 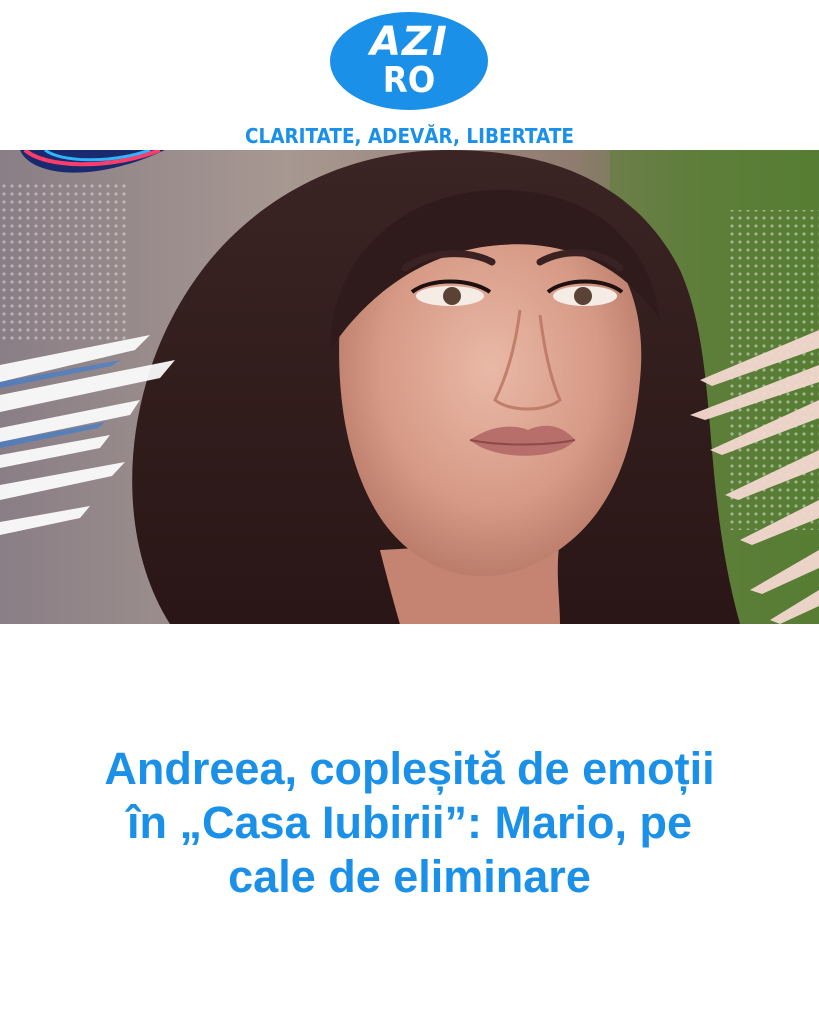 I want to click on halftone-left, so click(x=65, y=260).